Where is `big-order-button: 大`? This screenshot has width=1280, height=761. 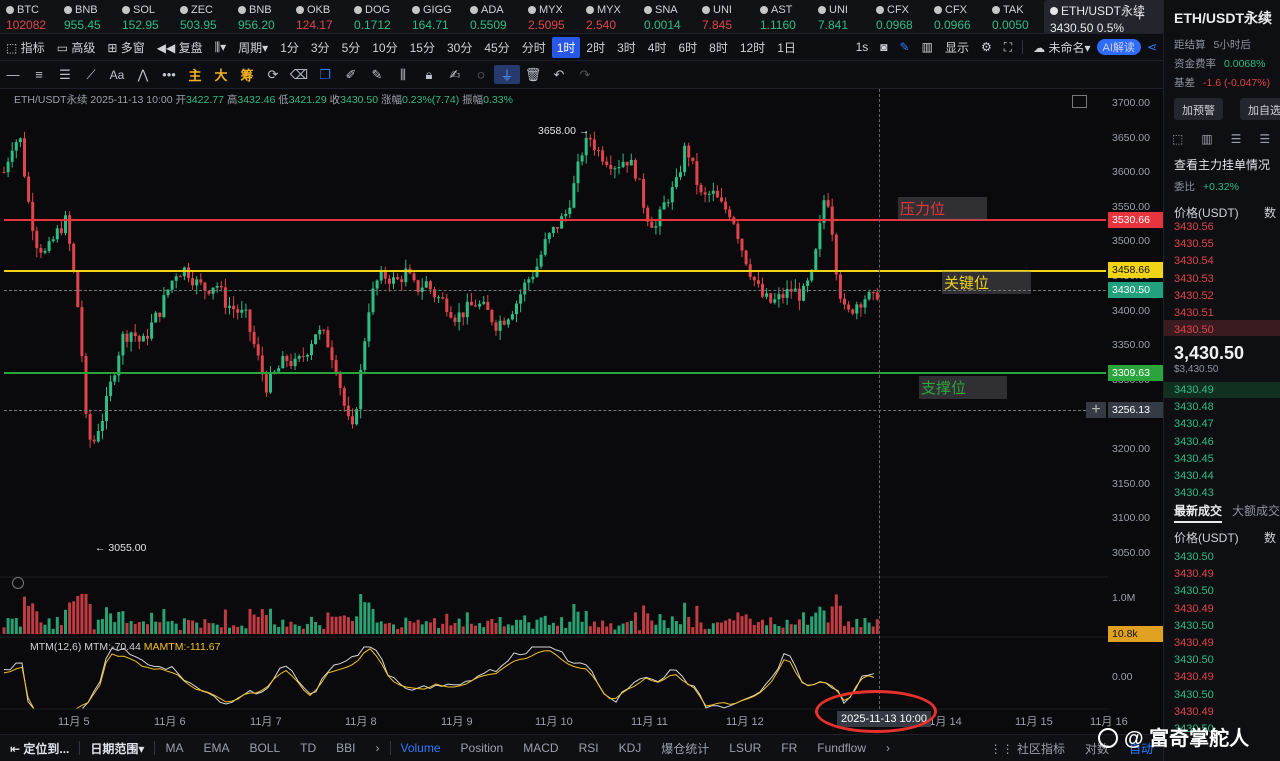 big-order-button: 大 is located at coordinates (221, 74).